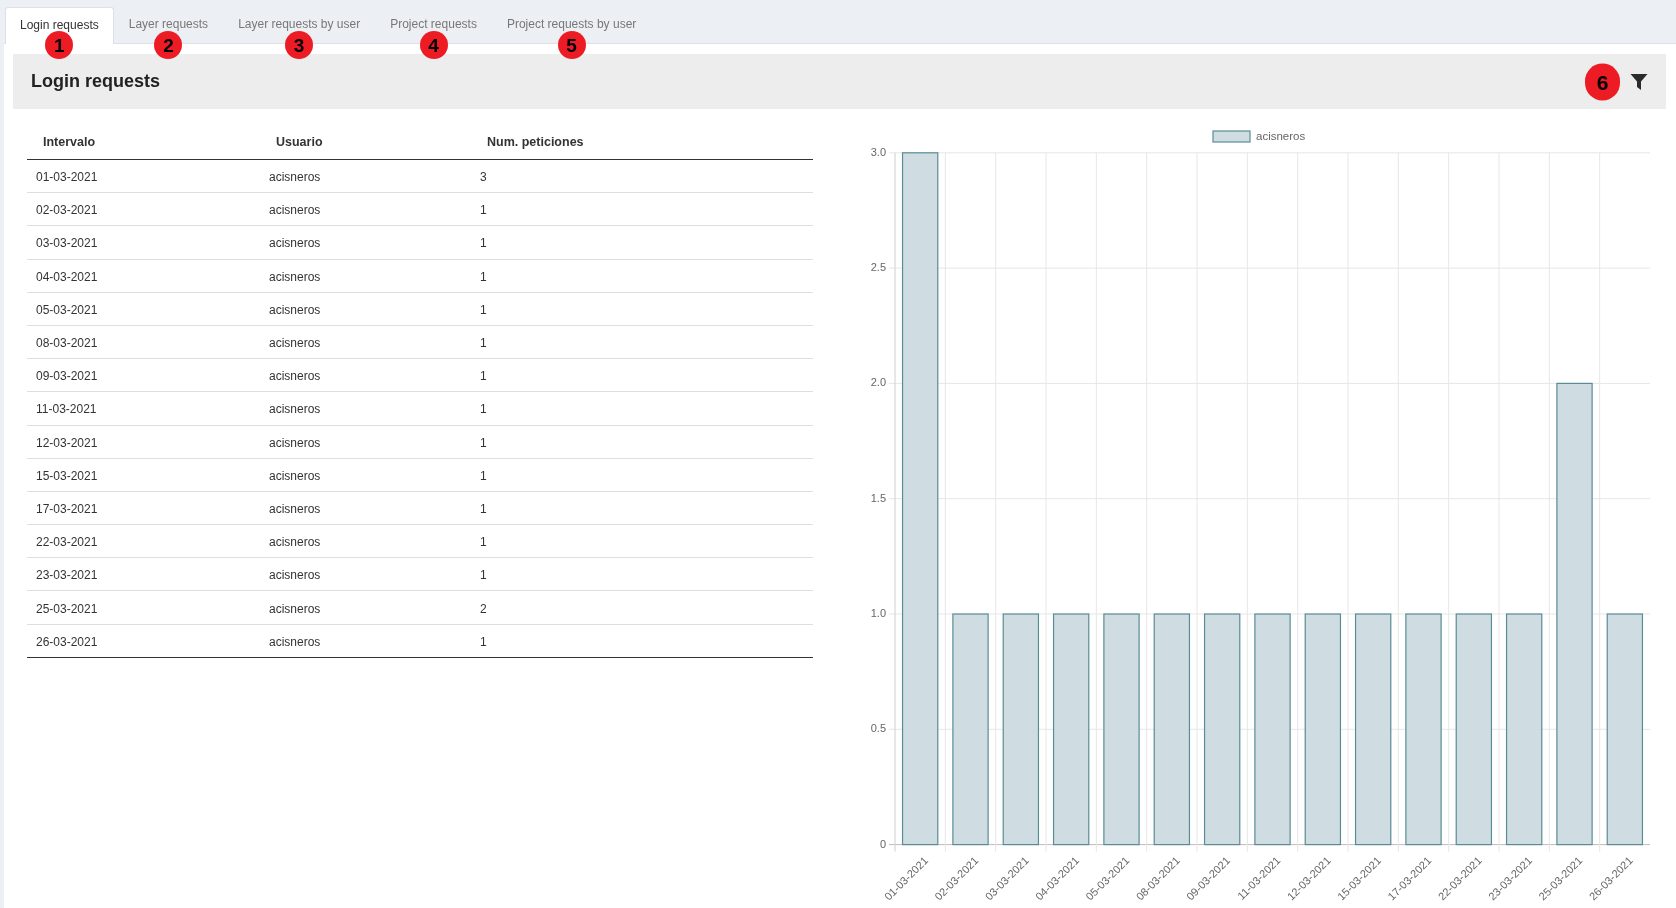  I want to click on y-tick-label: 1.5, so click(878, 497).